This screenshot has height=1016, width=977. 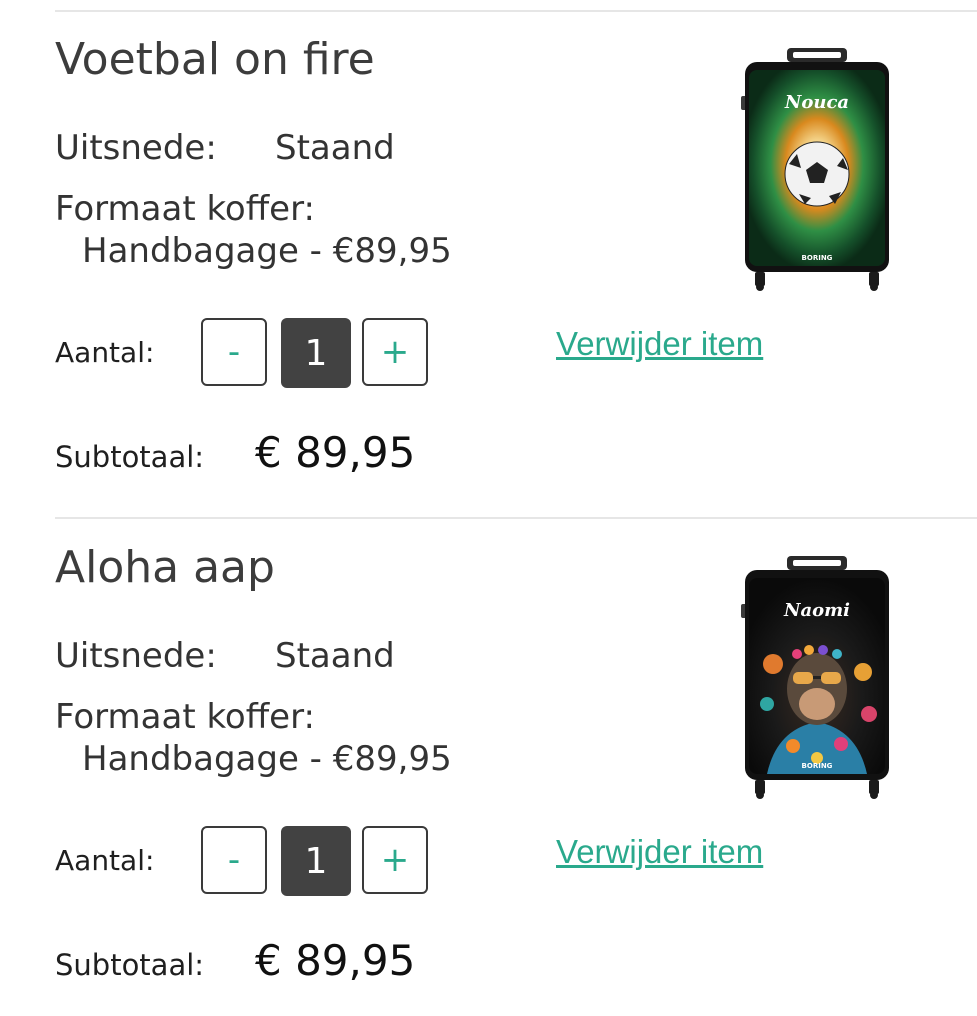 I want to click on suitcase-name-text: Naomi, so click(x=816, y=610).